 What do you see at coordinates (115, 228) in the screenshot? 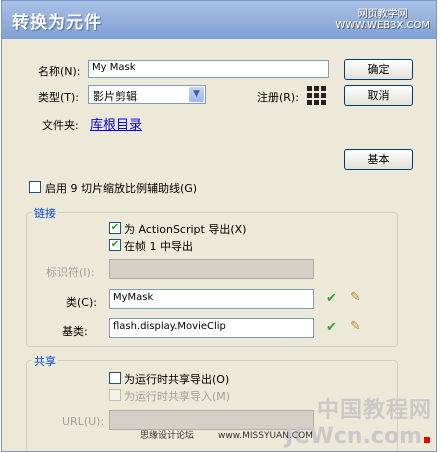
I see `export-actionscript-checkbox: ✔` at bounding box center [115, 228].